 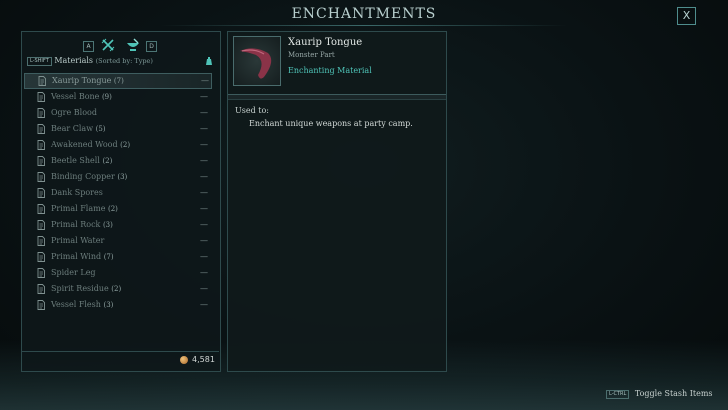 I want to click on material-name: Vessel Bone, so click(x=75, y=96).